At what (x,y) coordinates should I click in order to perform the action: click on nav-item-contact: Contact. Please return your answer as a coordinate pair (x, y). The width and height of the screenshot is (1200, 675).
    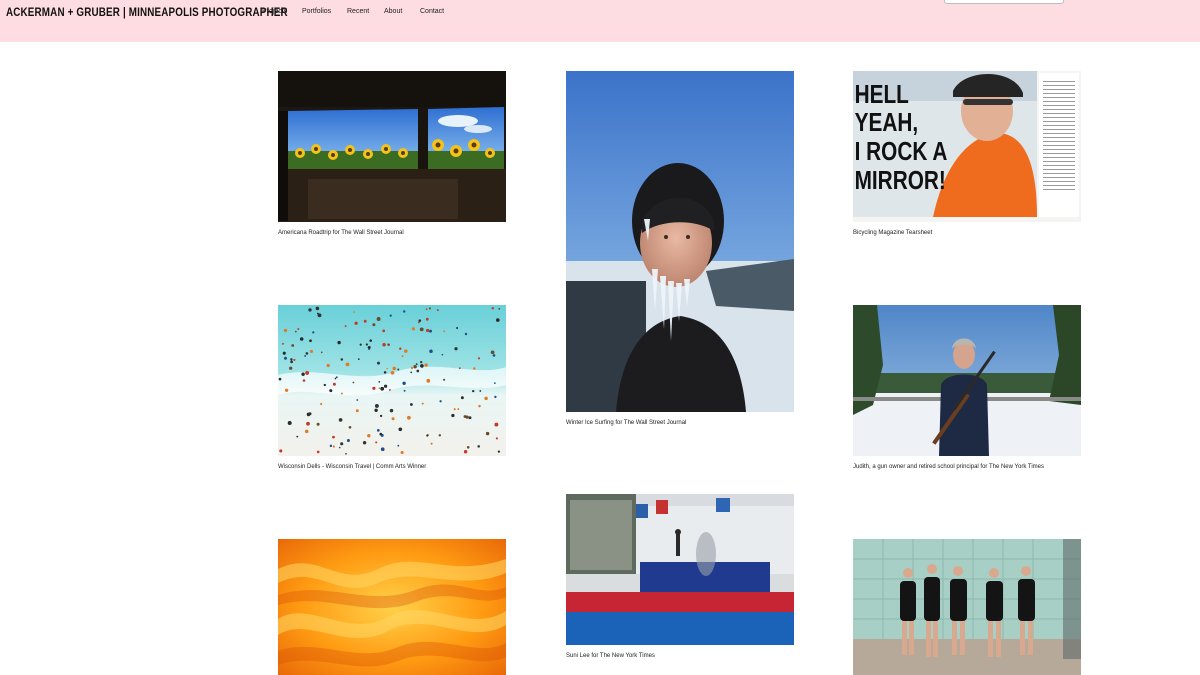
    Looking at the image, I should click on (432, 11).